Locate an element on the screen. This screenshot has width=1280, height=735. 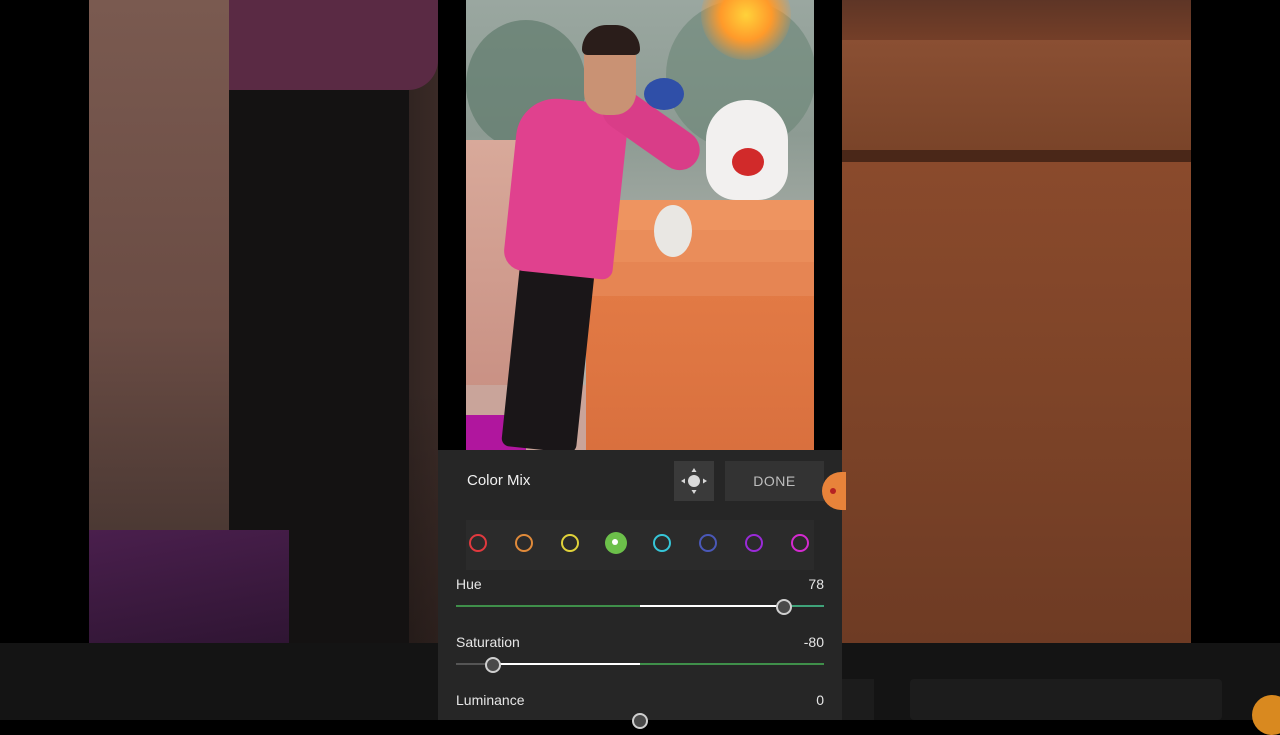
color-swatch-green is located at coordinates (616, 543).